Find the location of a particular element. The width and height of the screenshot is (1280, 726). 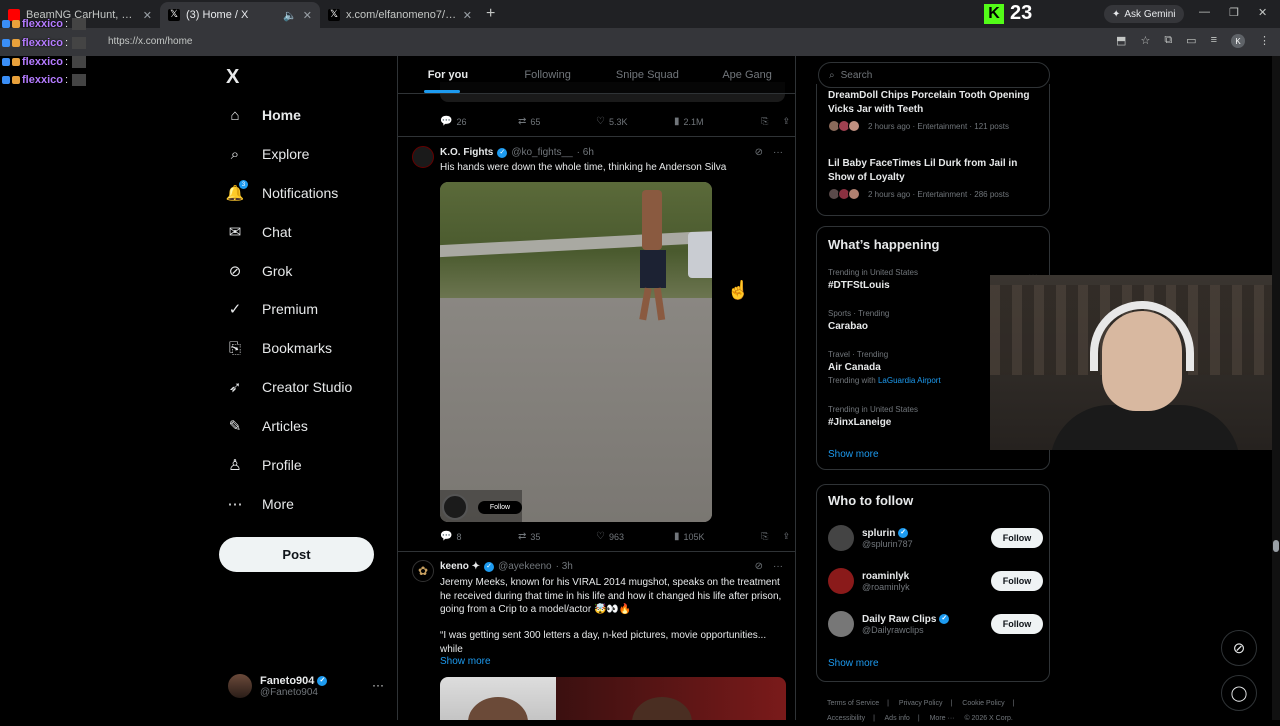

tab-for-you: For you is located at coordinates (448, 74).